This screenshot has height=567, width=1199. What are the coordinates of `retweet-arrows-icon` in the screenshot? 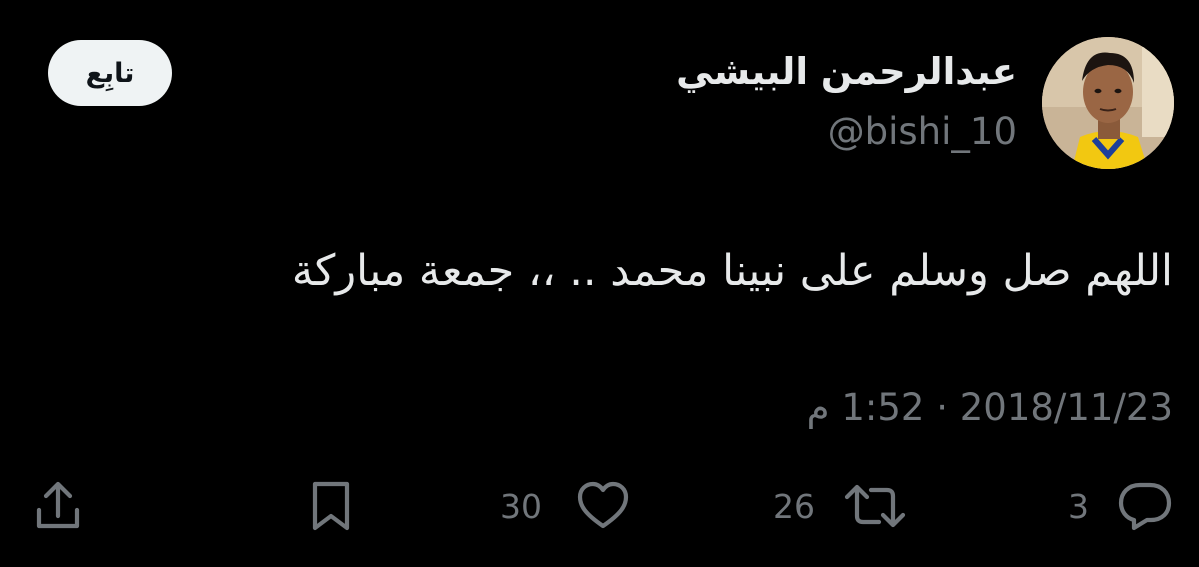 It's located at (875, 506).